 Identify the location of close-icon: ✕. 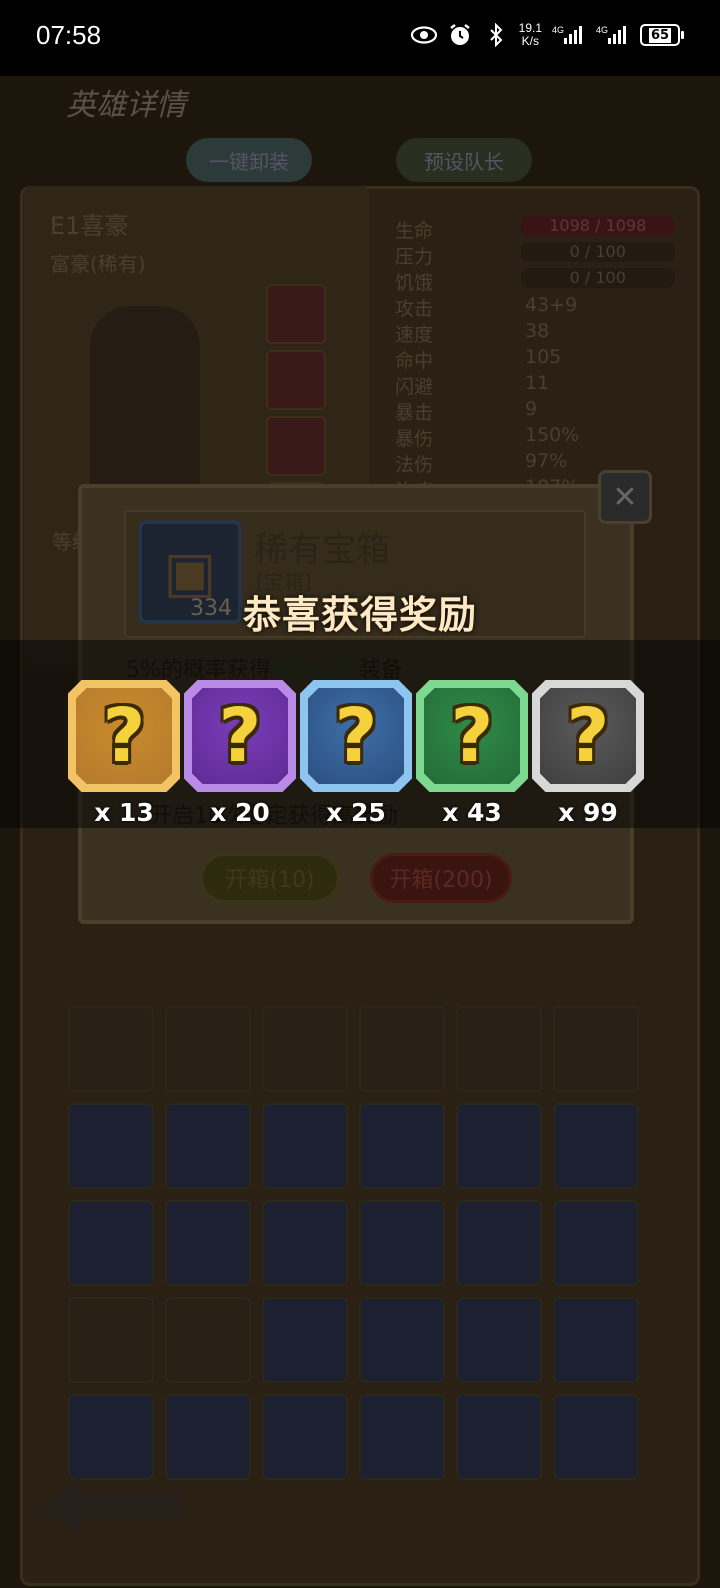
(625, 497).